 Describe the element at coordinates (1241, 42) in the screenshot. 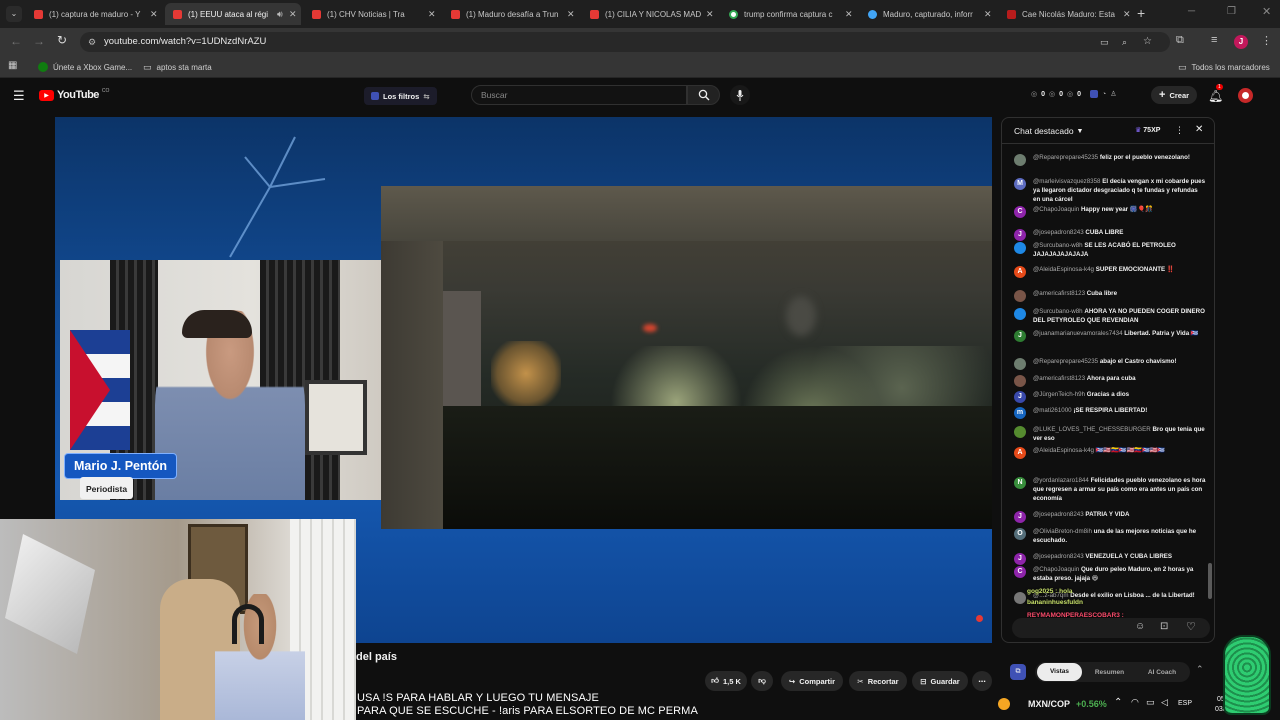

I see `profile-avatar: J` at that location.